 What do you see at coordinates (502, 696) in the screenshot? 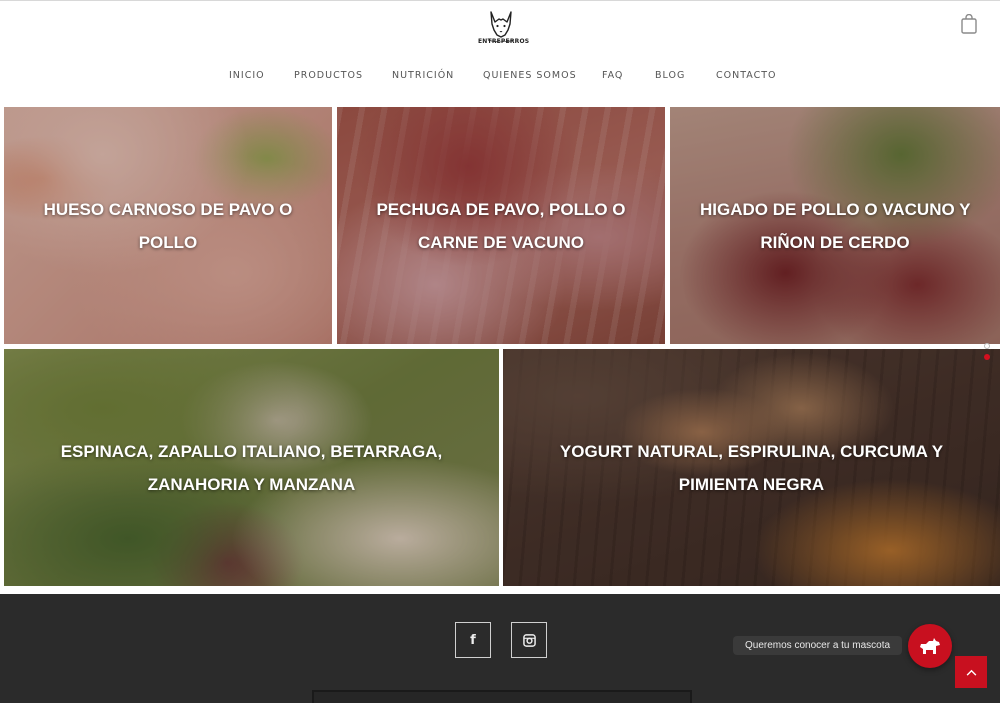
I see `footer-panel` at bounding box center [502, 696].